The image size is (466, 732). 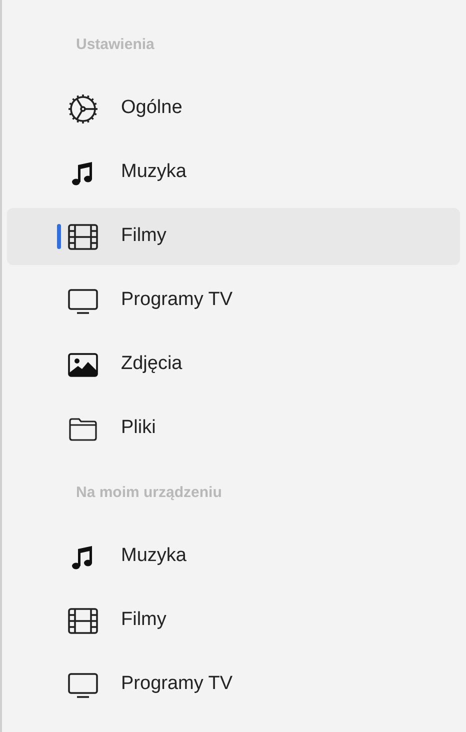 I want to click on gear-icon, so click(x=83, y=108).